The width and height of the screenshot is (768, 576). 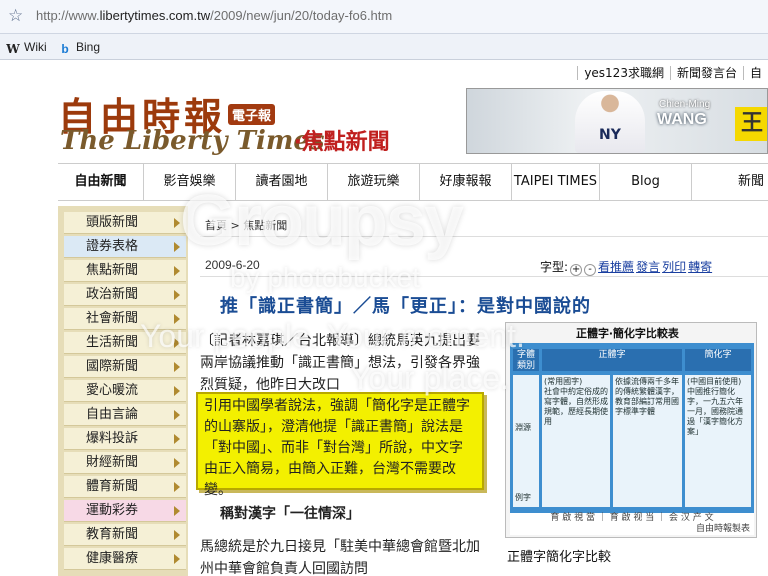 I want to click on sidebar-item-charity: 愛心暖流, so click(x=125, y=391).